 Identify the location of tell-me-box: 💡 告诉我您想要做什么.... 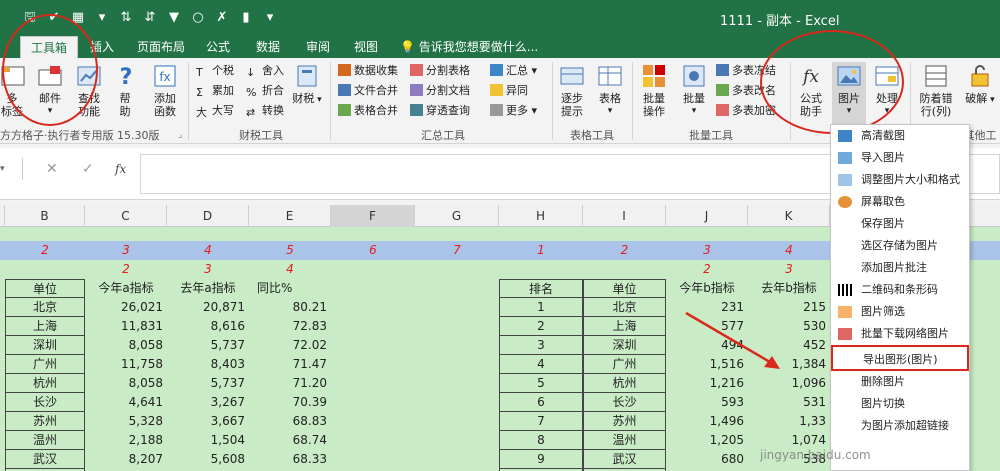
(469, 47).